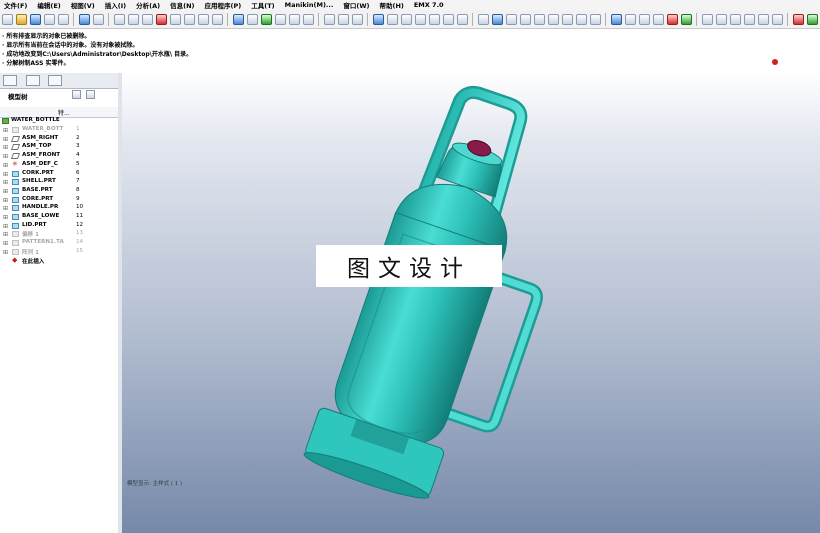  I want to click on model-display-status: 模型显示: 主样式 ( 1 ), so click(155, 484).